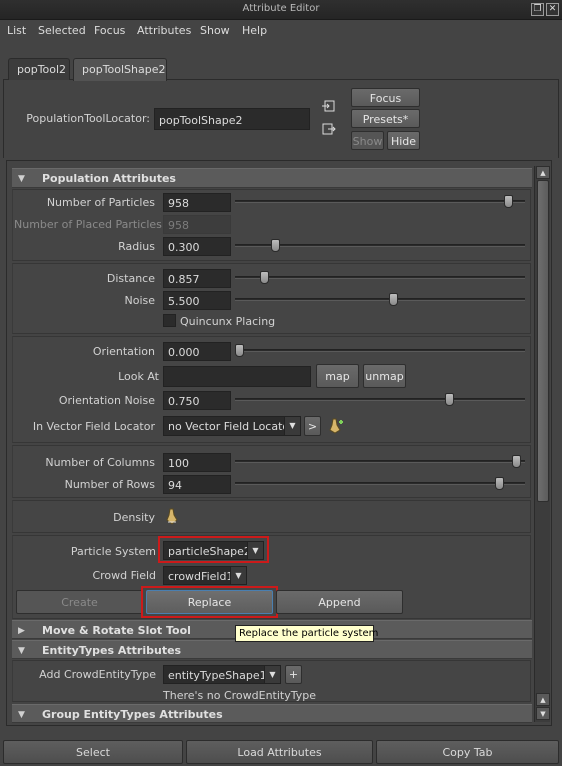 The height and width of the screenshot is (766, 562). Describe the element at coordinates (543, 172) in the screenshot. I see `scroll-up-icon: ▲` at that location.